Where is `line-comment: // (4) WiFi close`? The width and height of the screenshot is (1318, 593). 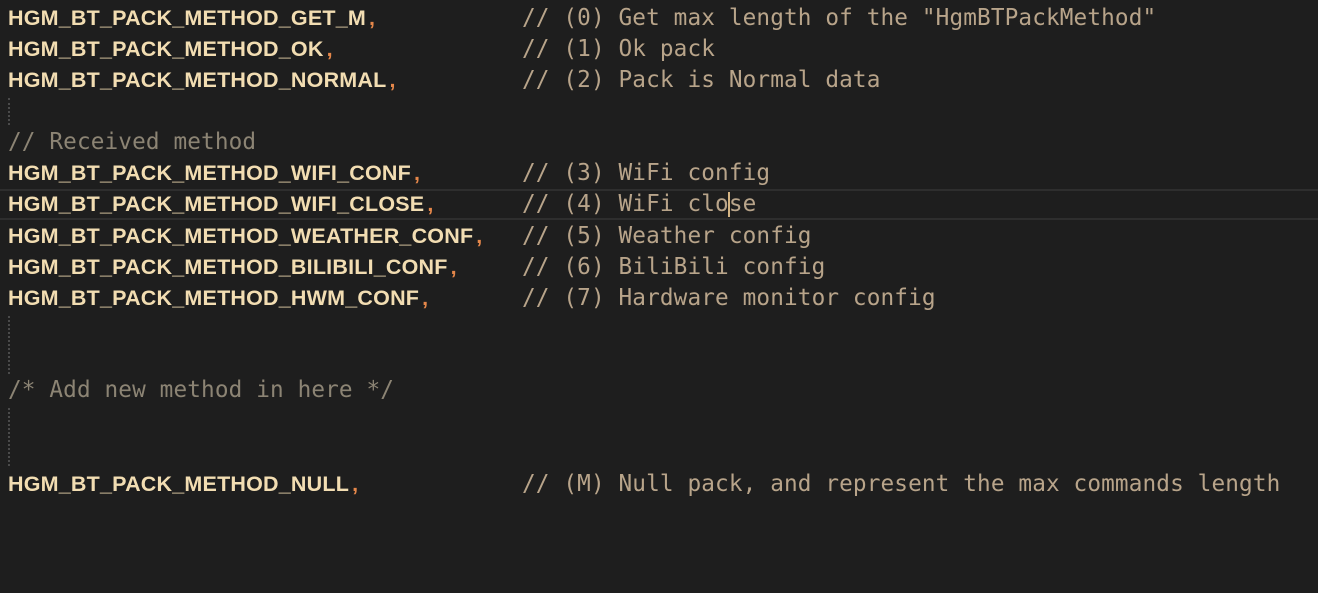
line-comment: // (4) WiFi close is located at coordinates (639, 204).